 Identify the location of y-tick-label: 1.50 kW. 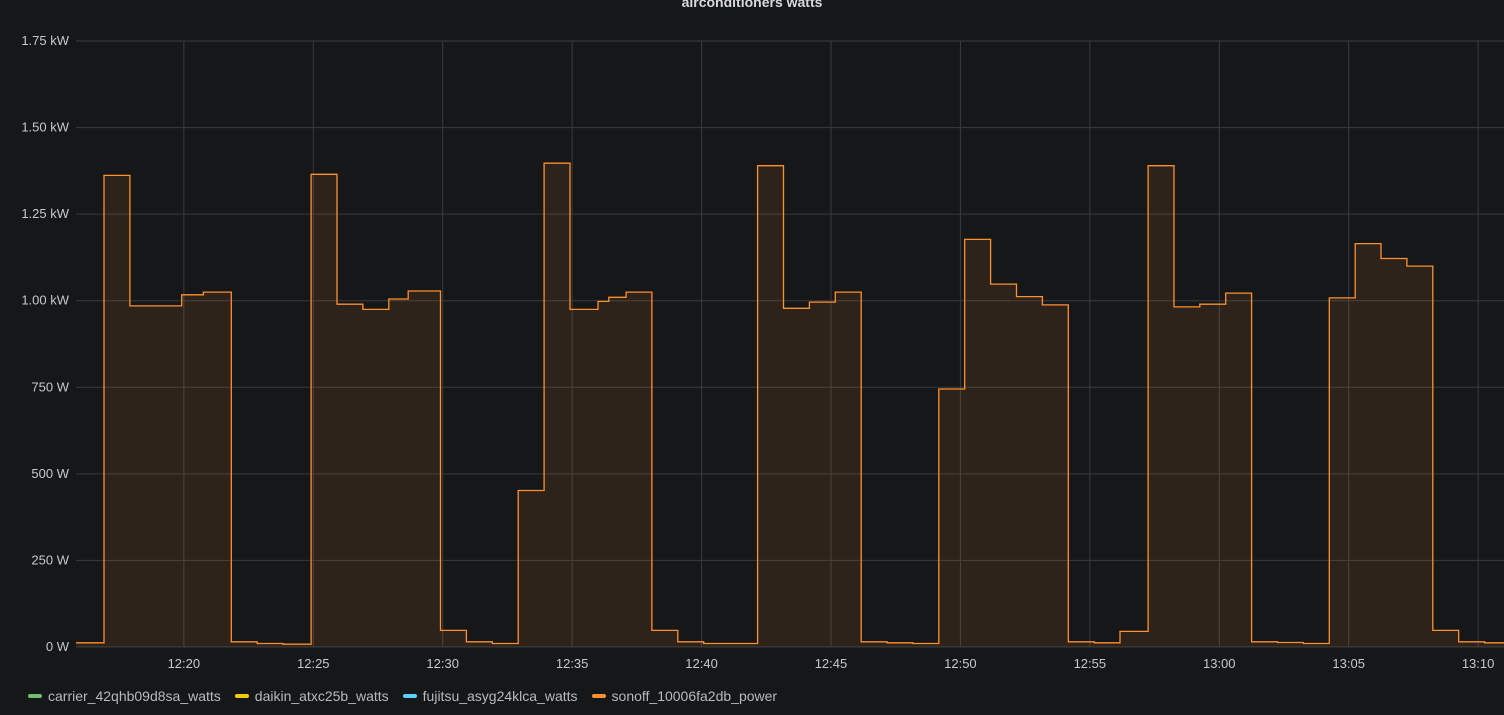
(45, 127).